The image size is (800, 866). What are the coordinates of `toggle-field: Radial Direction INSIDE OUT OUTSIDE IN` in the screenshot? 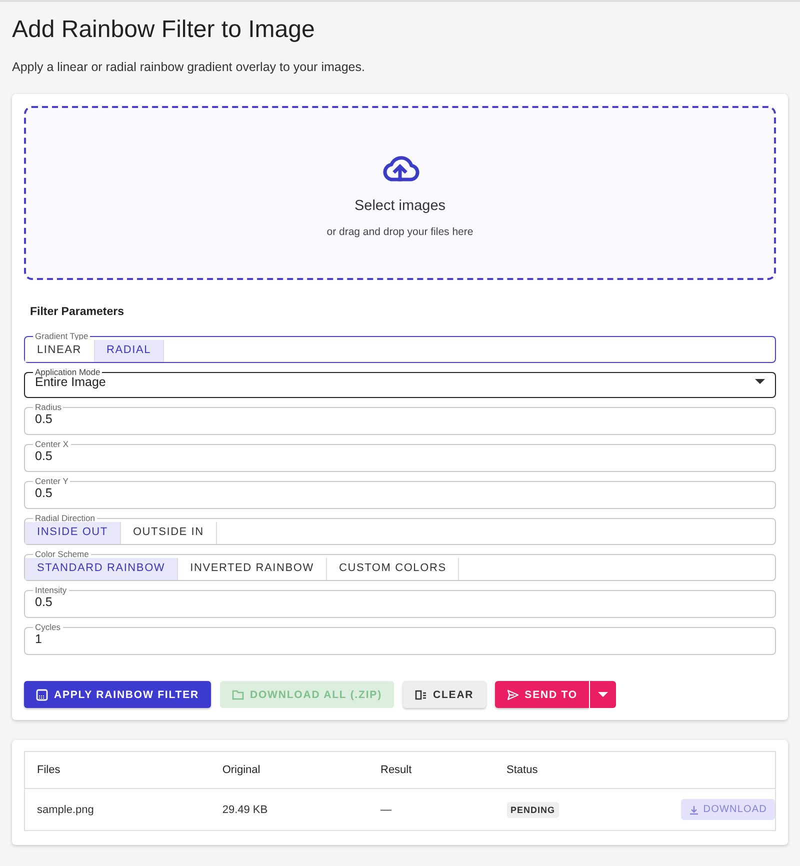 It's located at (400, 529).